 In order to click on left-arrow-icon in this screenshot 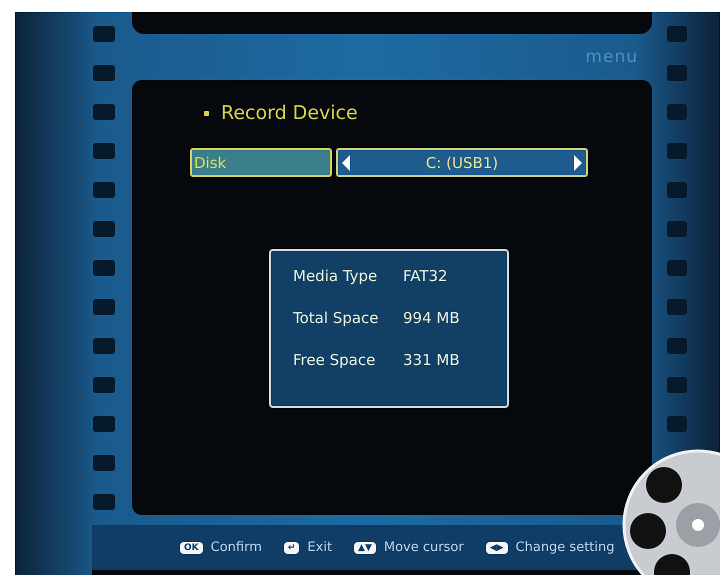, I will do `click(346, 162)`.